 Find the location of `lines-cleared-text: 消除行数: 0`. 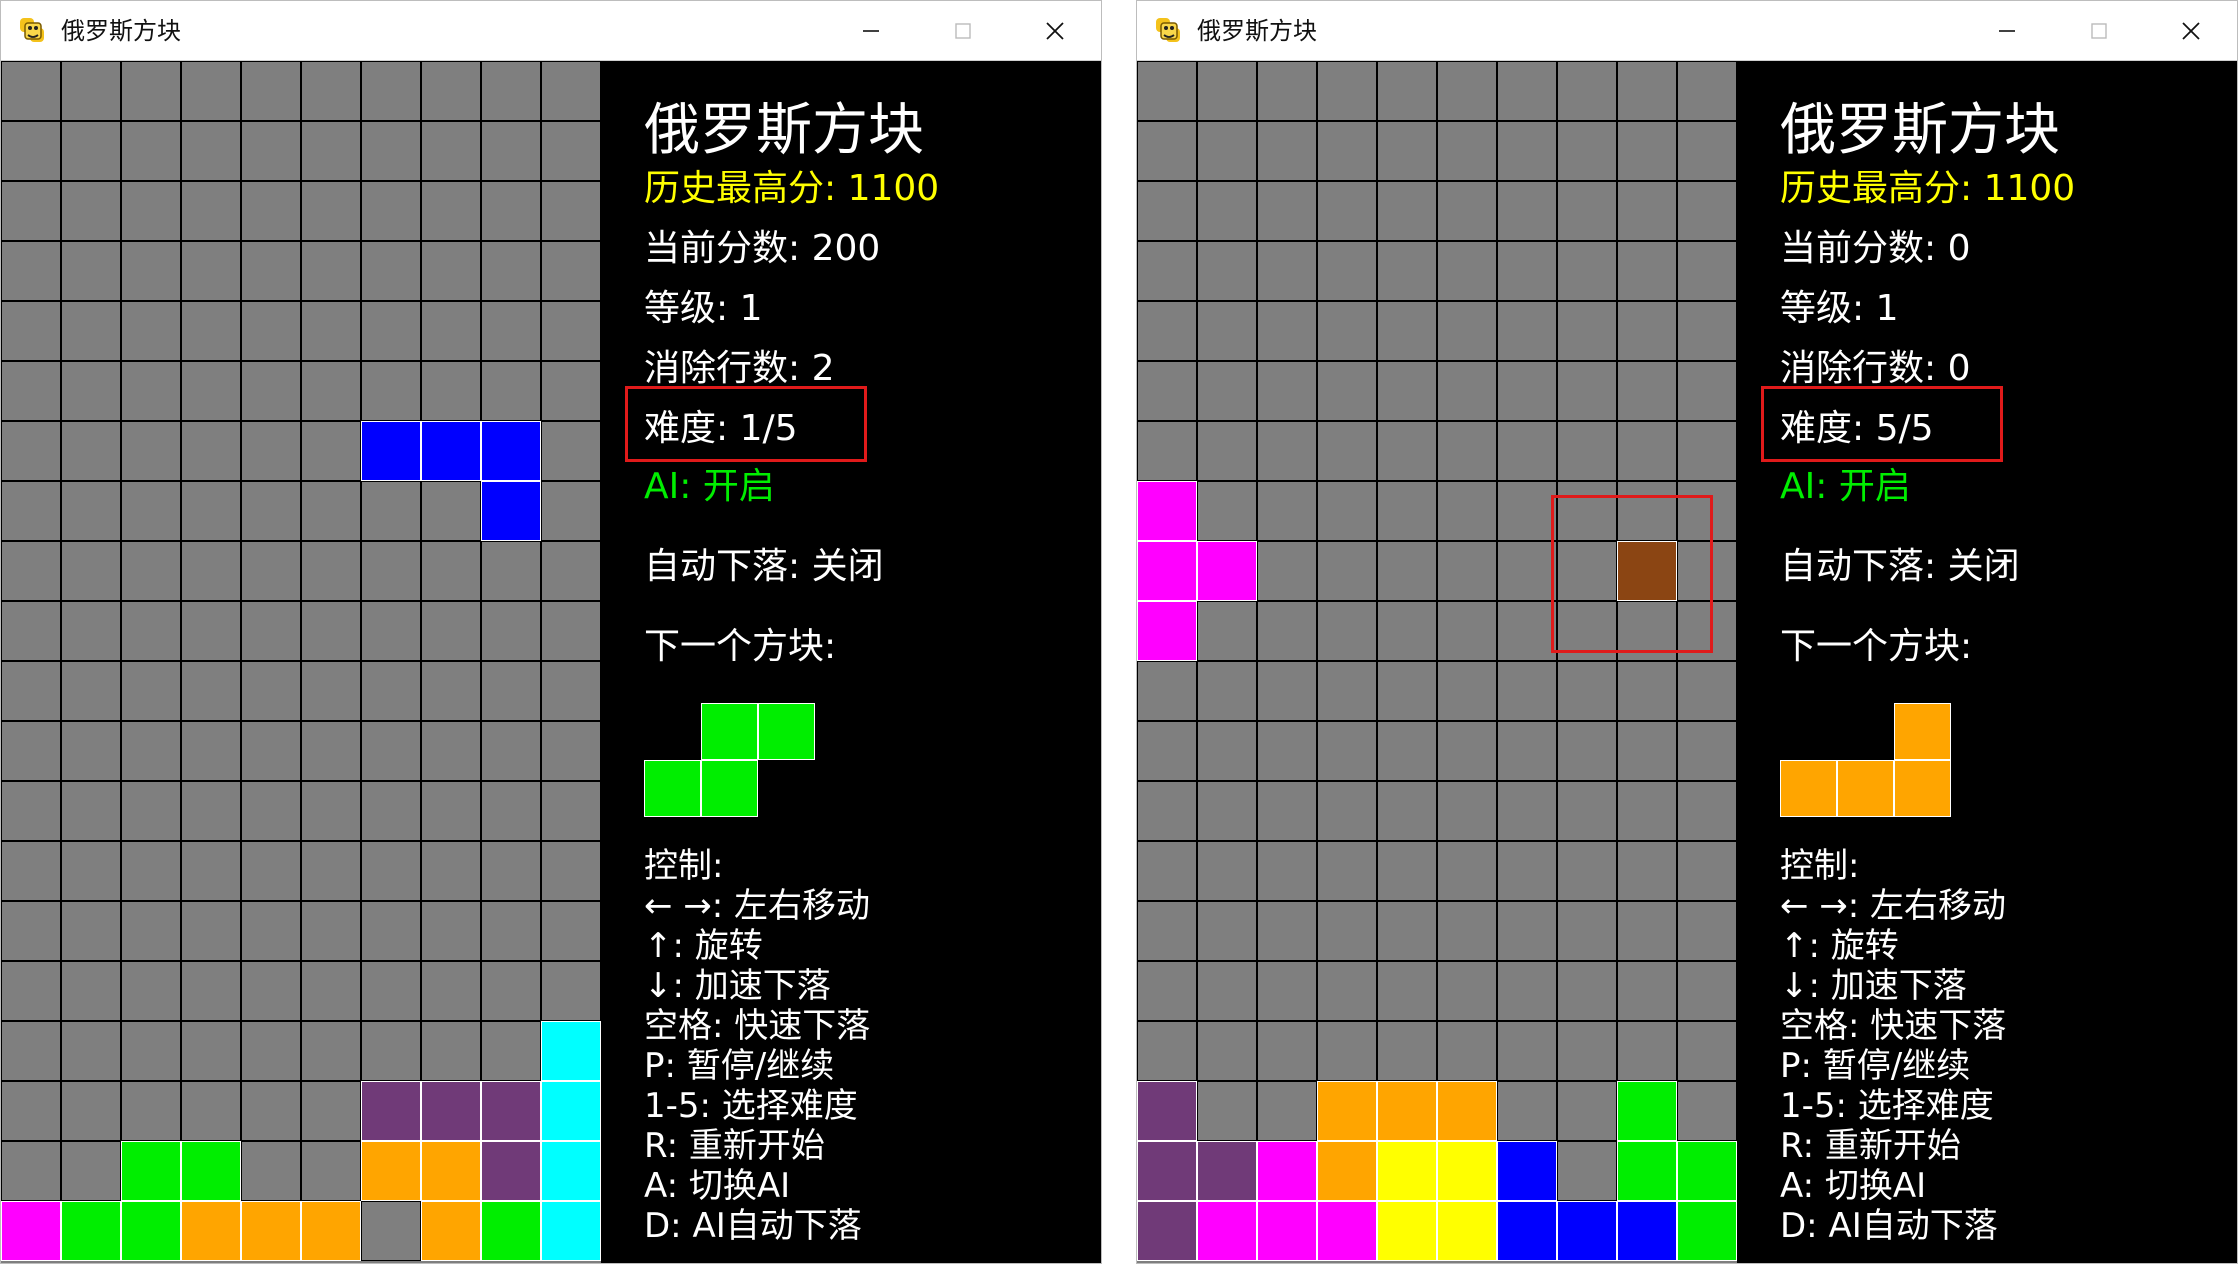

lines-cleared-text: 消除行数: 0 is located at coordinates (1875, 368).